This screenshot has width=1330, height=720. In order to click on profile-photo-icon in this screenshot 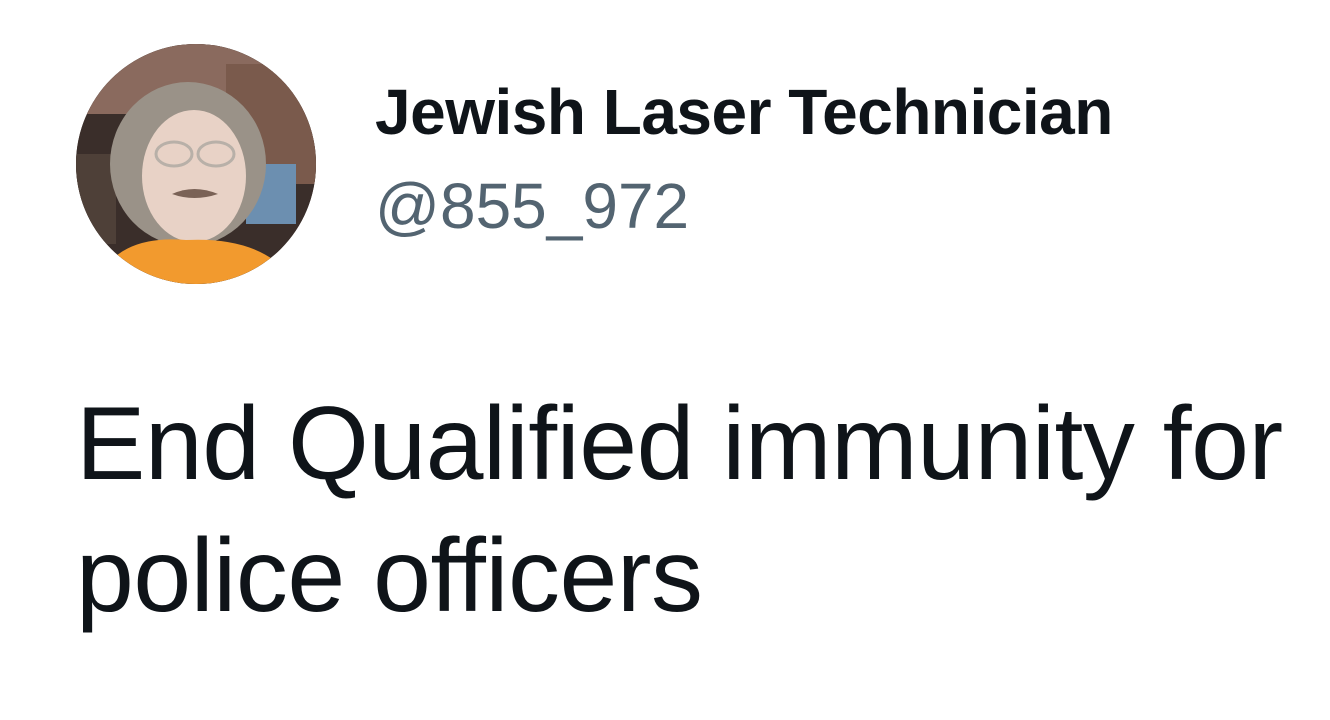, I will do `click(196, 164)`.